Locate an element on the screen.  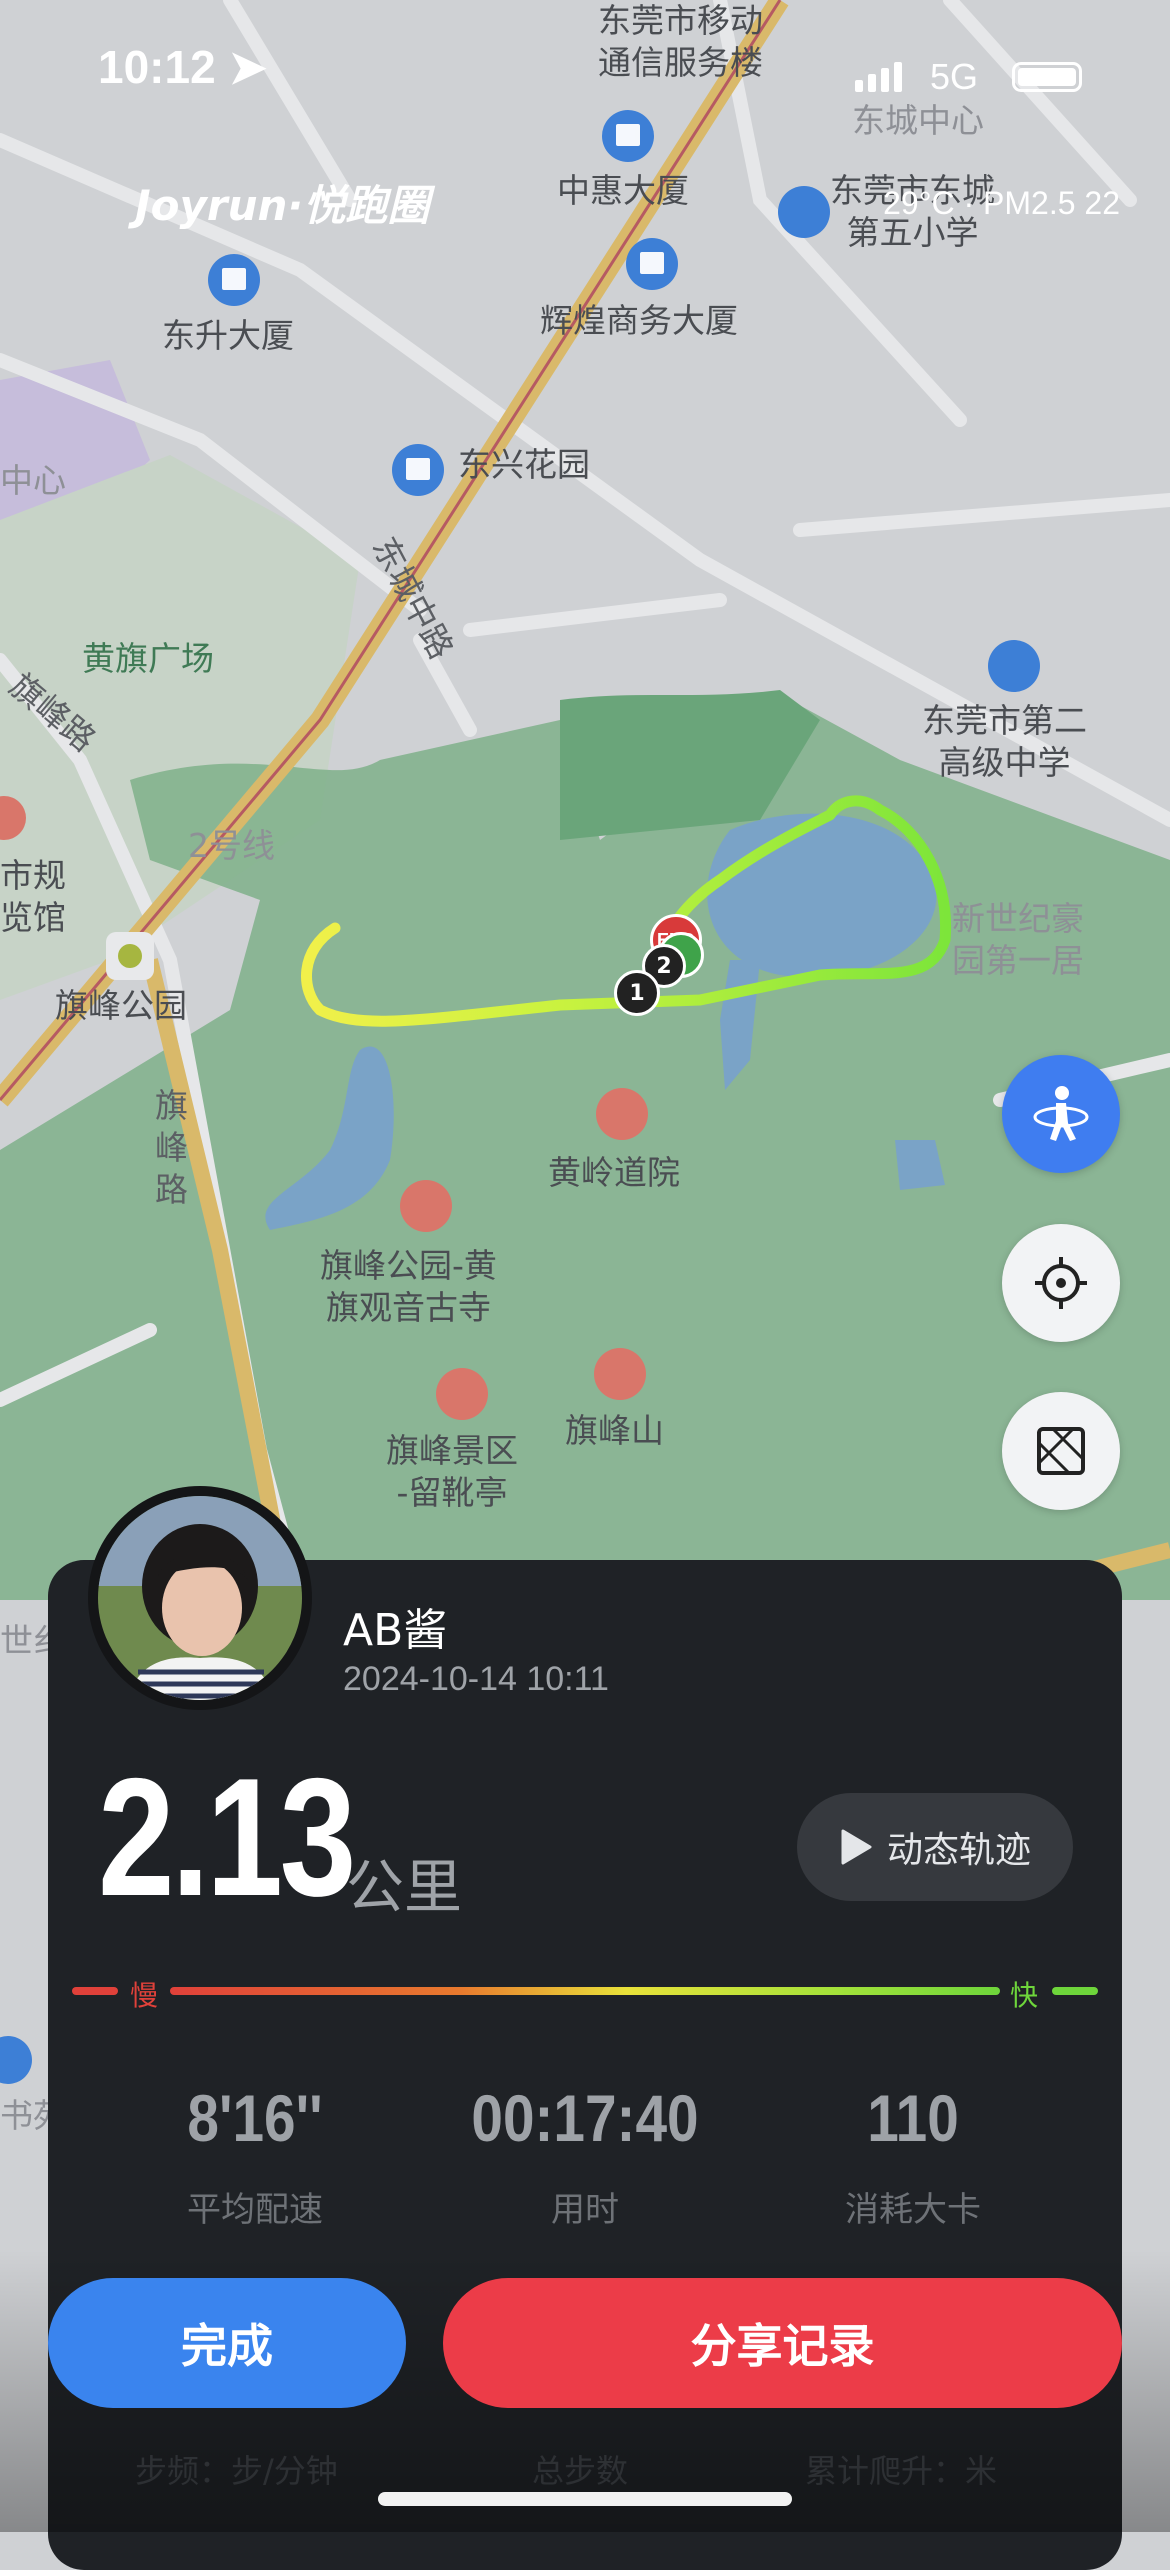
cadence-label: 步频：步/分钟 is located at coordinates (236, 2471).